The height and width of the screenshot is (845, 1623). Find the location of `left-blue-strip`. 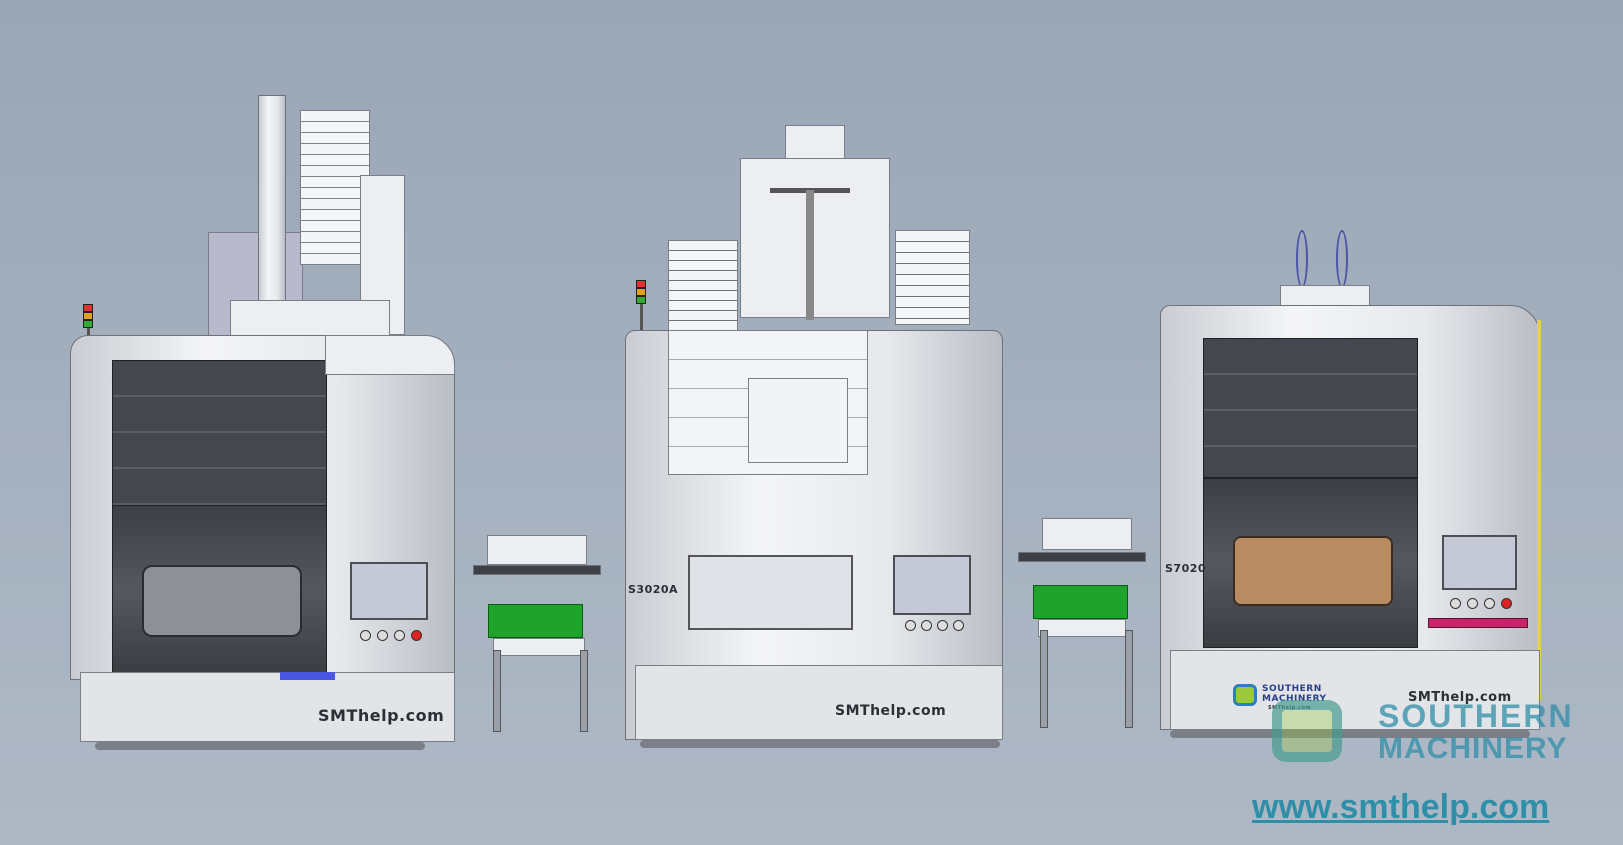

left-blue-strip is located at coordinates (307, 676).